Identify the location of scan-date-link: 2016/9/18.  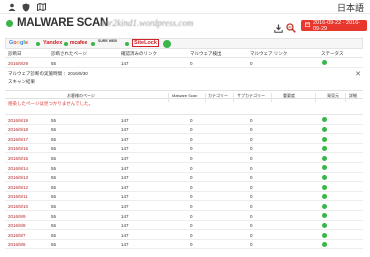
(18, 129).